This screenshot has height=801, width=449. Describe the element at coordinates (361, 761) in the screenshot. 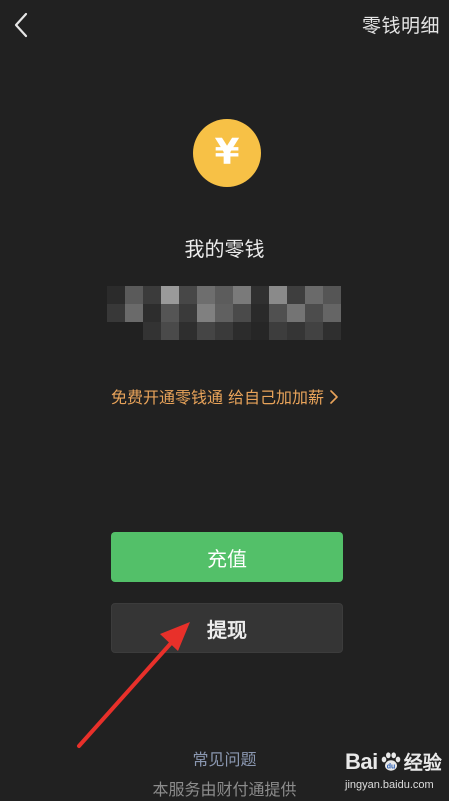

I see `watermark-brand-prefix: Bai` at that location.